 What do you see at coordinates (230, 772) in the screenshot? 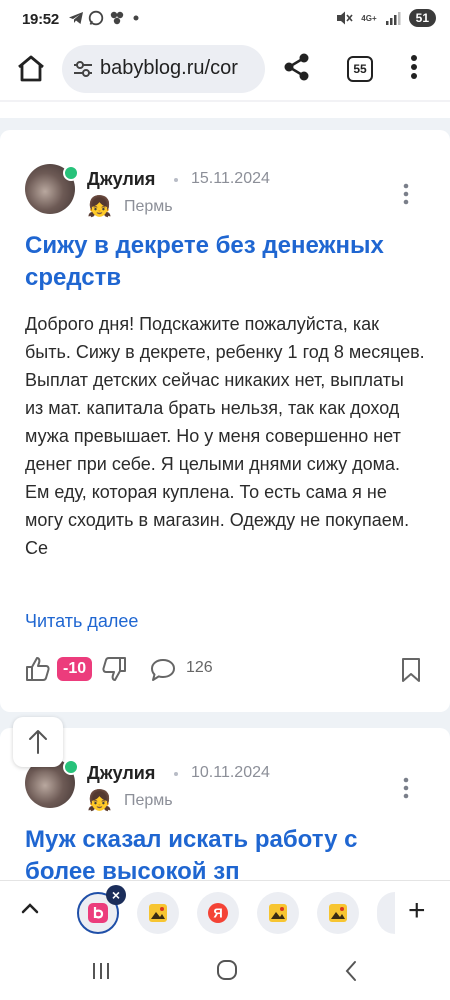
I see `post-date: 10.11.2024` at bounding box center [230, 772].